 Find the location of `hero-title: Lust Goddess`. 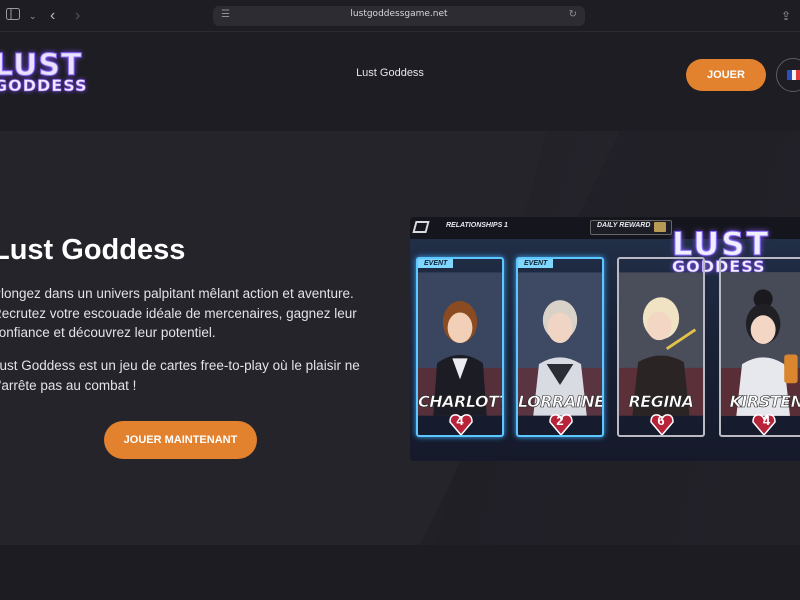

hero-title: Lust Goddess is located at coordinates (93, 250).